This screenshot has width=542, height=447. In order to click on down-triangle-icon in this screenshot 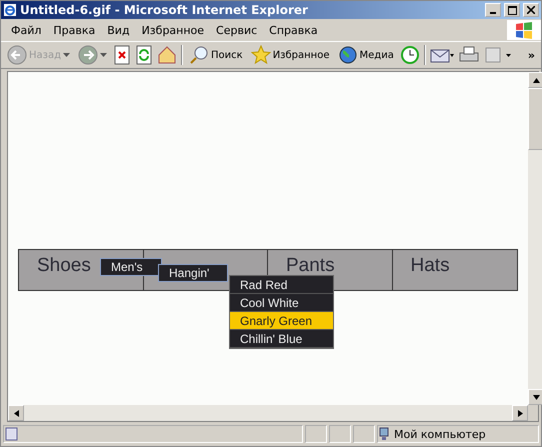, I will do `click(536, 397)`.